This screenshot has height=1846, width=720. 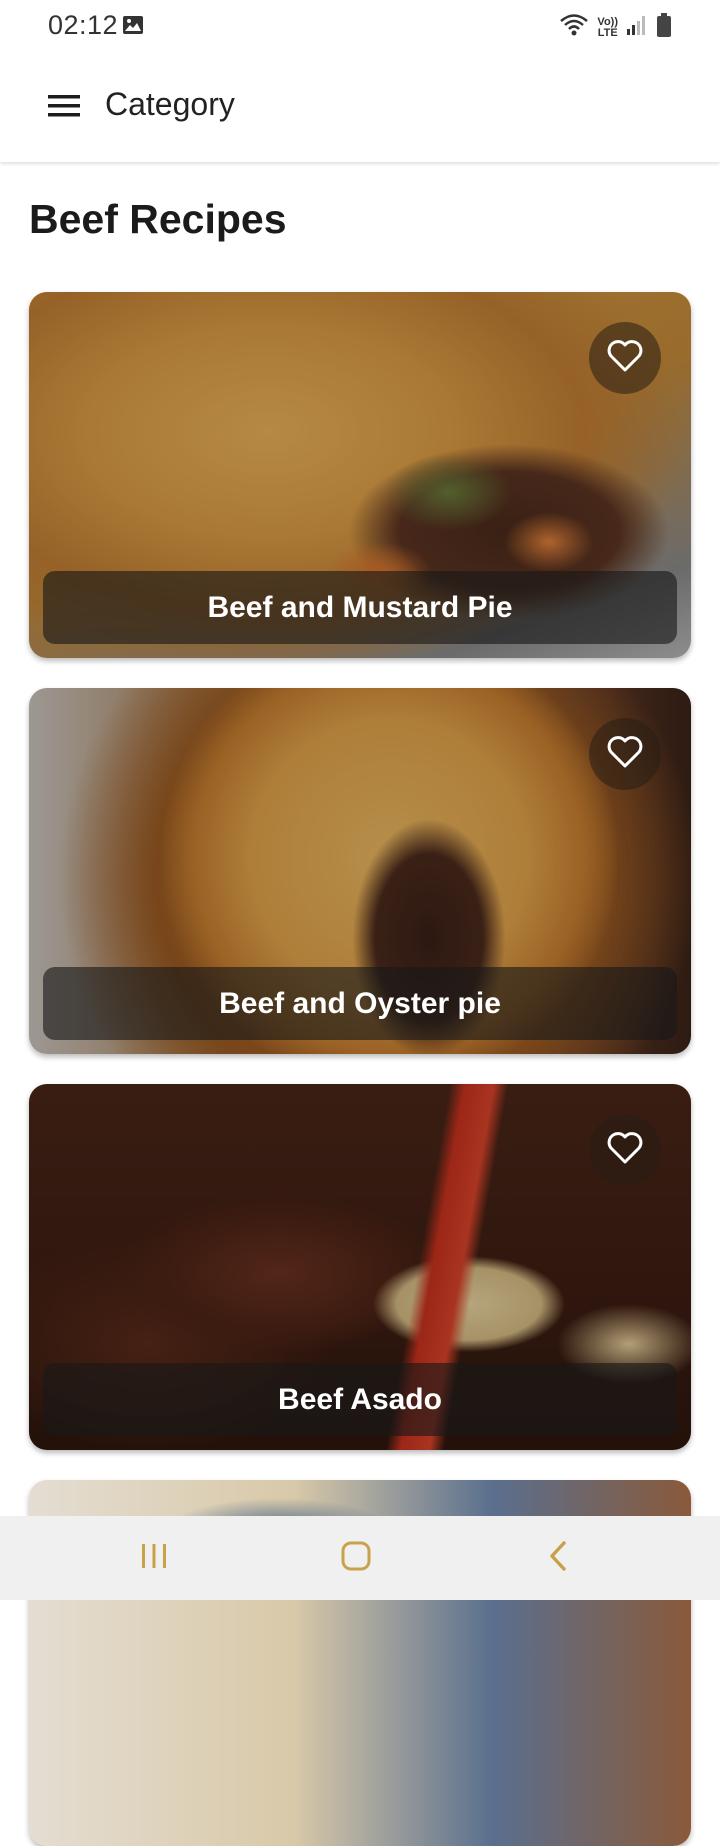 What do you see at coordinates (664, 27) in the screenshot?
I see `battery-icon` at bounding box center [664, 27].